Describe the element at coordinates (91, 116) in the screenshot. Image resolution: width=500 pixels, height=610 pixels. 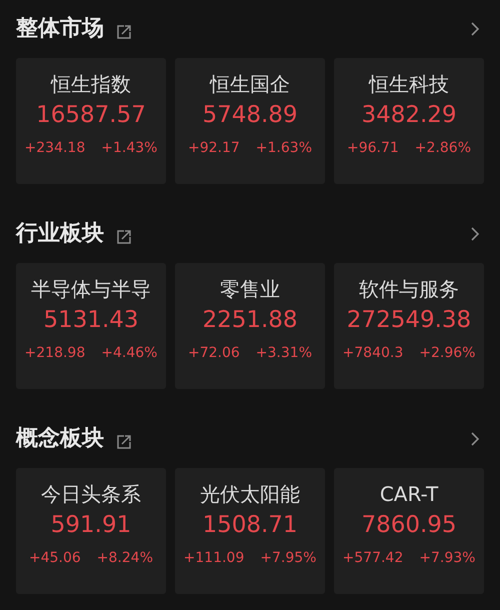
I see `index-value: 16587.57` at that location.